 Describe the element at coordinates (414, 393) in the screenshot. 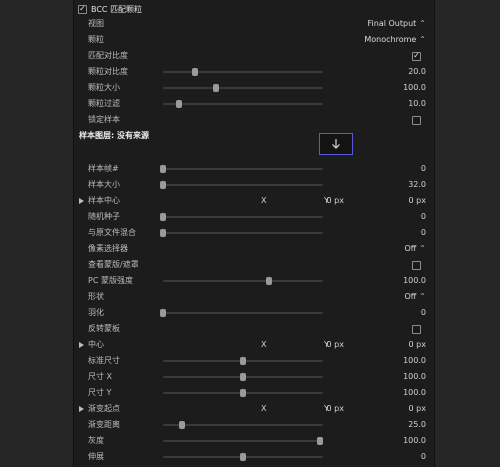

I see `size-y-value: 100.0` at that location.